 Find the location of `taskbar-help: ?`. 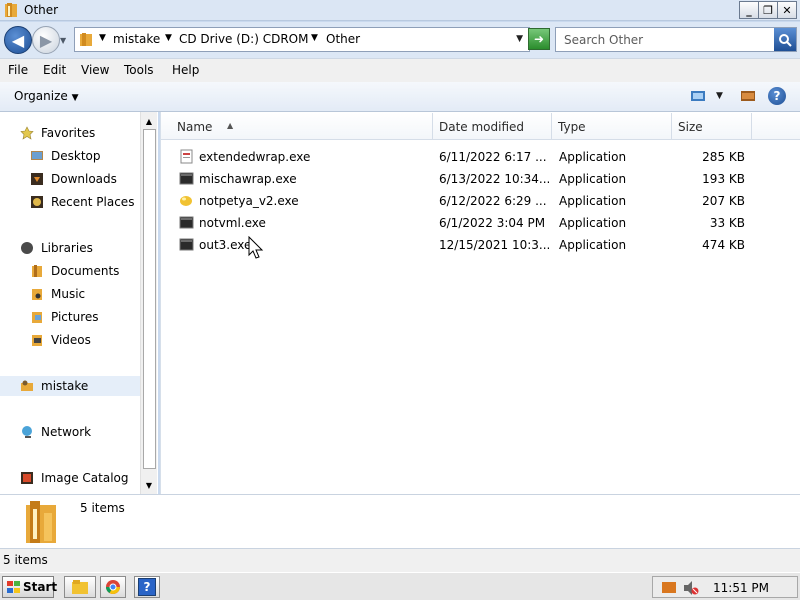

taskbar-help: ? is located at coordinates (147, 587).